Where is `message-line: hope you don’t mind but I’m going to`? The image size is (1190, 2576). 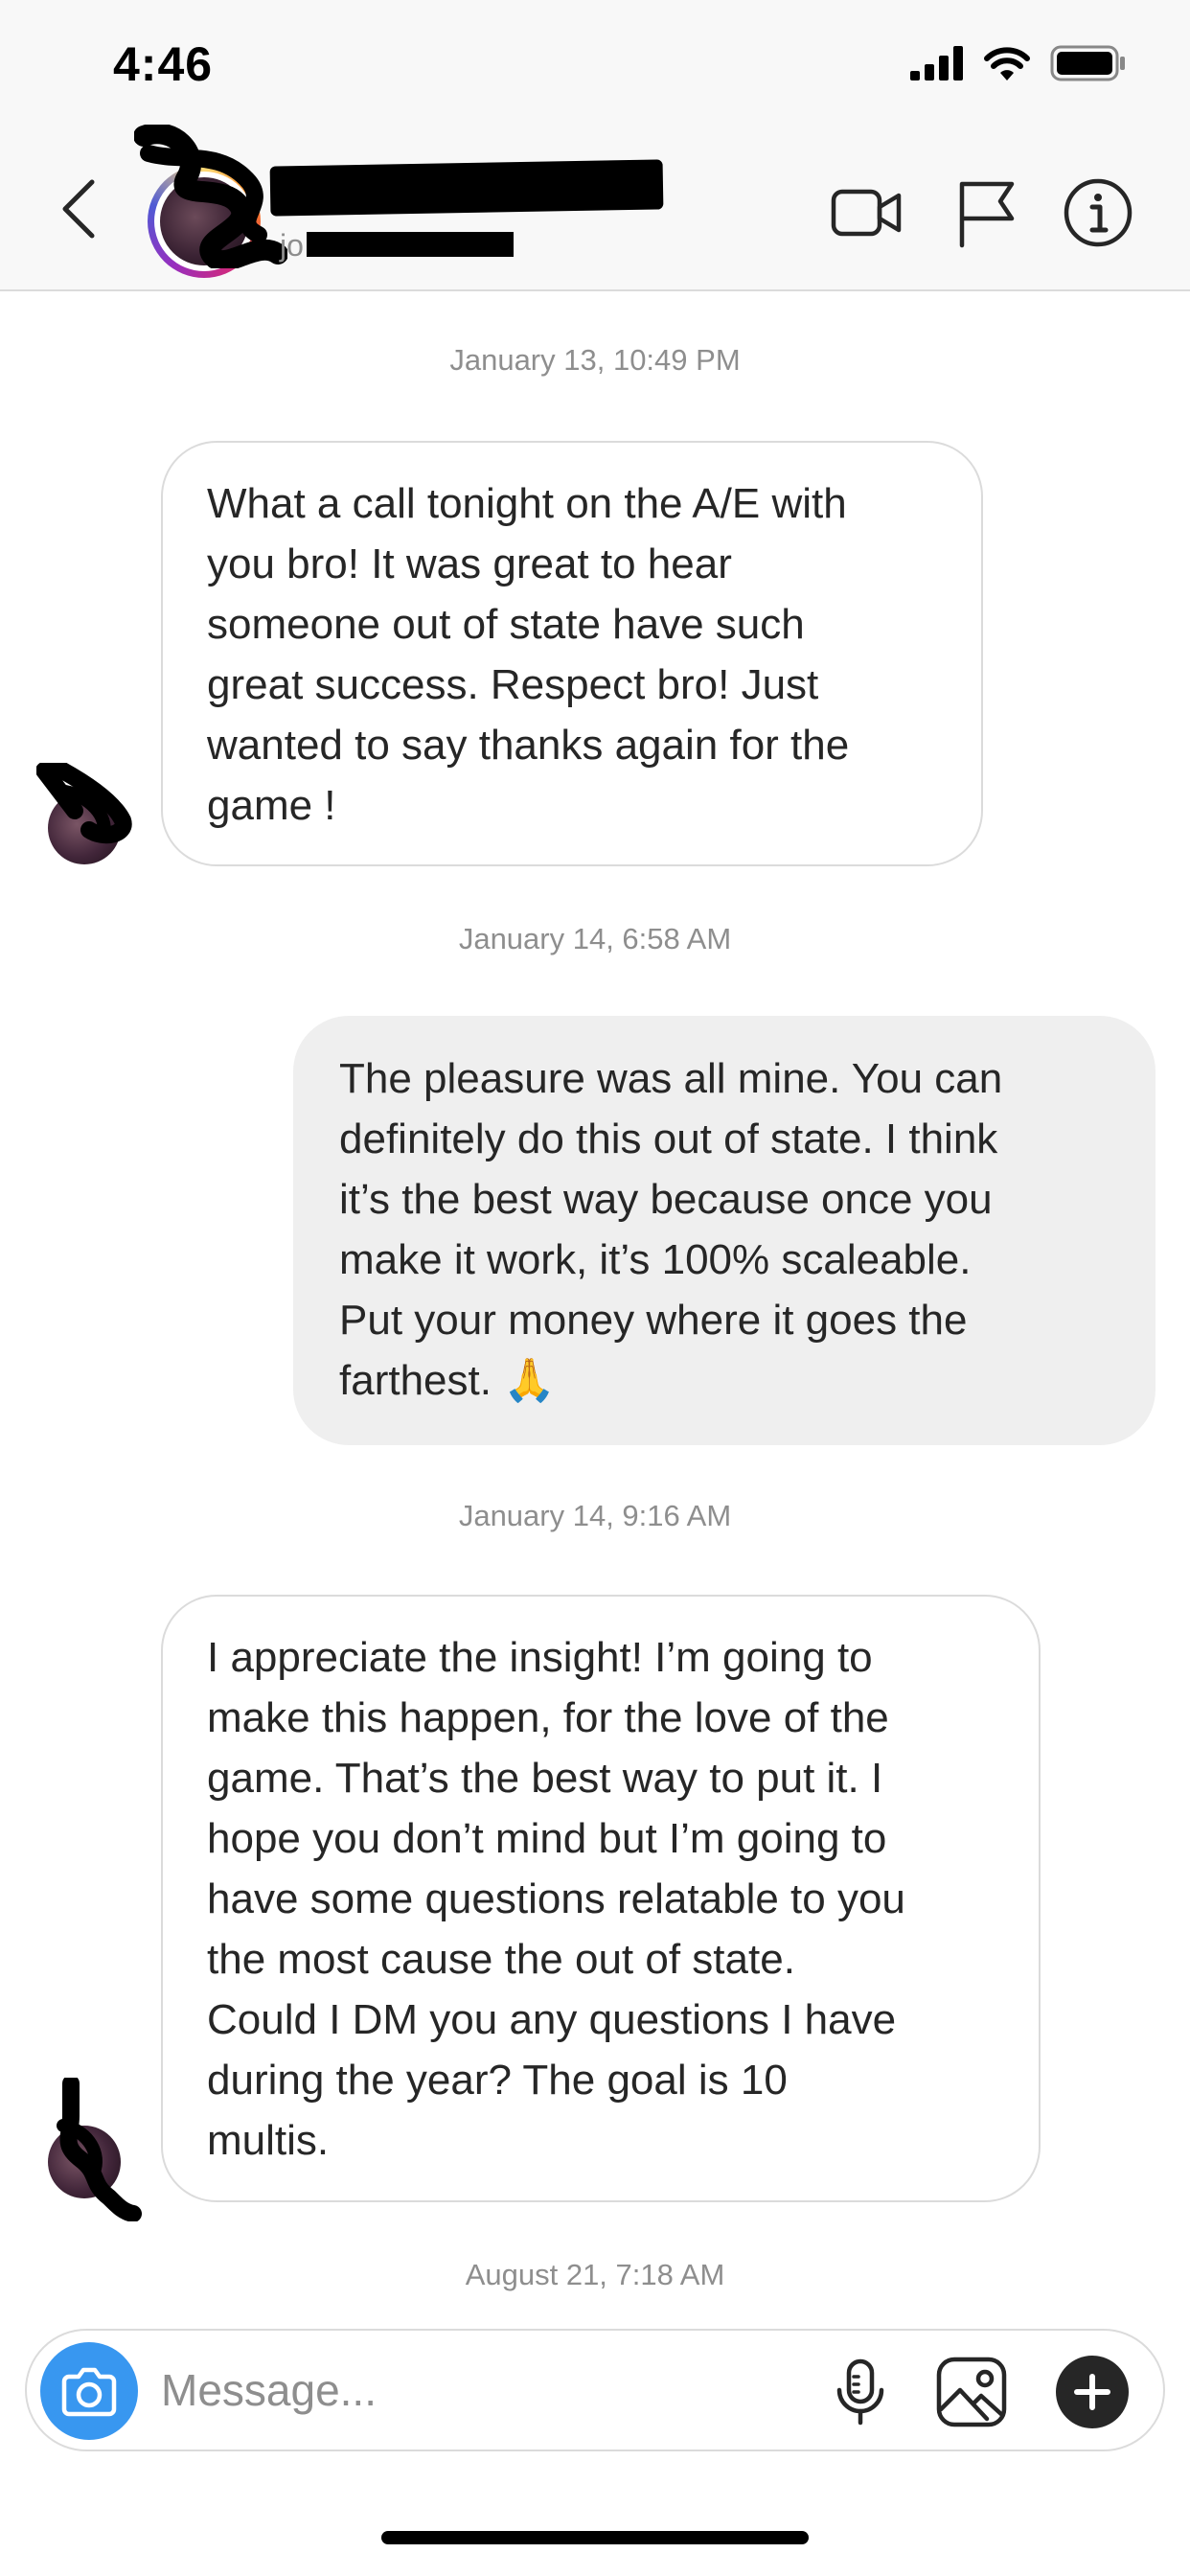 message-line: hope you don’t mind but I’m going to is located at coordinates (547, 1838).